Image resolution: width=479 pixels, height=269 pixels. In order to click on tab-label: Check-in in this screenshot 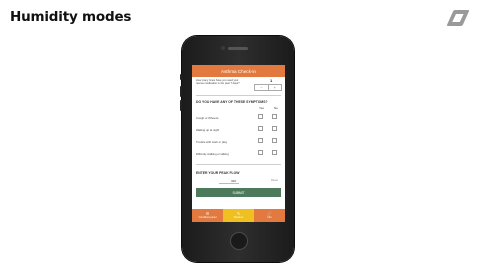, I will do `click(238, 217)`.